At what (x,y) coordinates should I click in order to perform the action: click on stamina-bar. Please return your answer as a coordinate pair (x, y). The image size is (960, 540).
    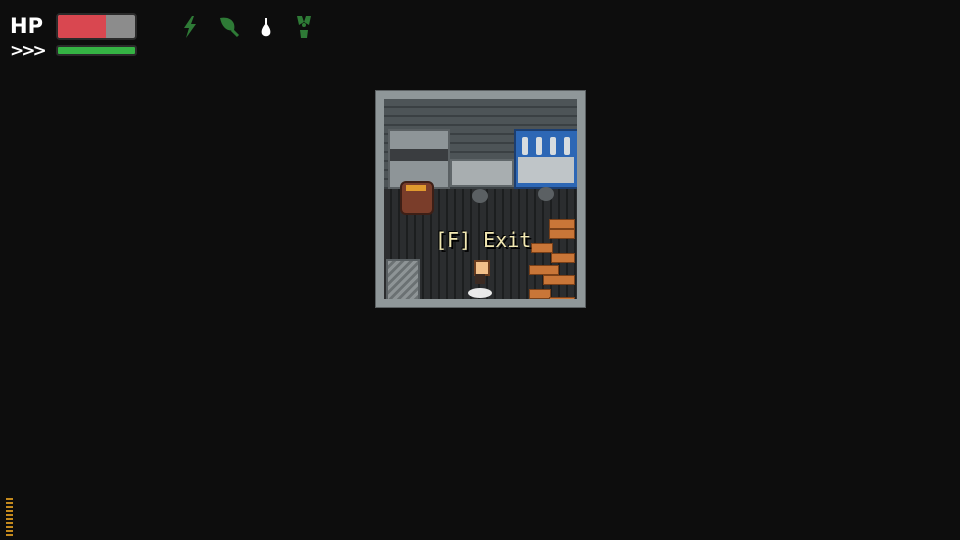
    Looking at the image, I should click on (96, 50).